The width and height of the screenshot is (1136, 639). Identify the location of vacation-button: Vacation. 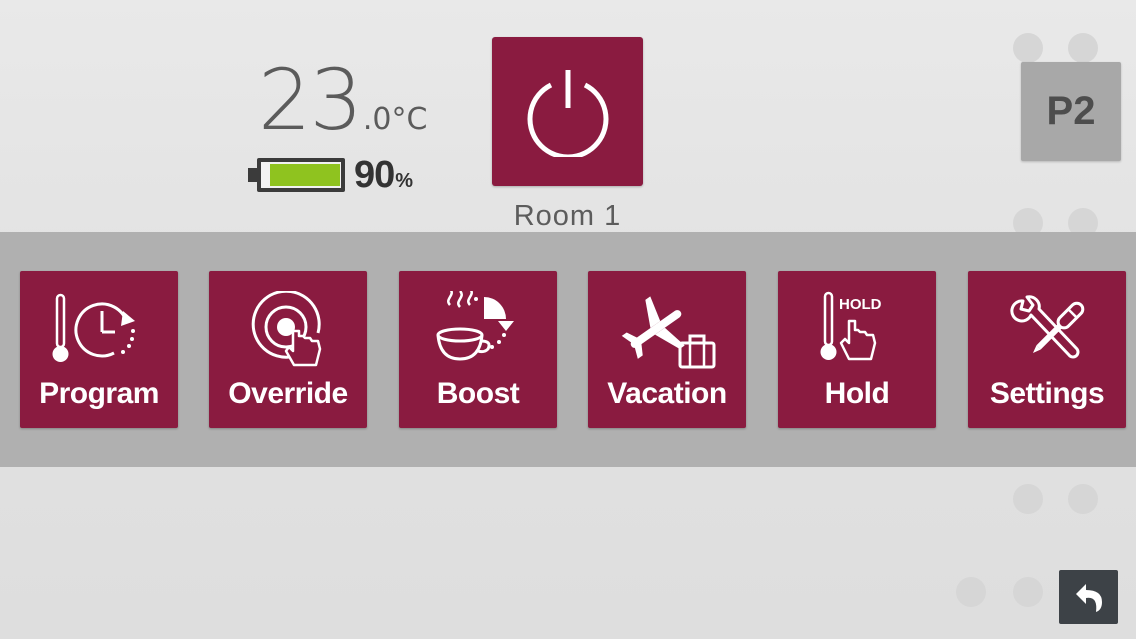
(667, 349).